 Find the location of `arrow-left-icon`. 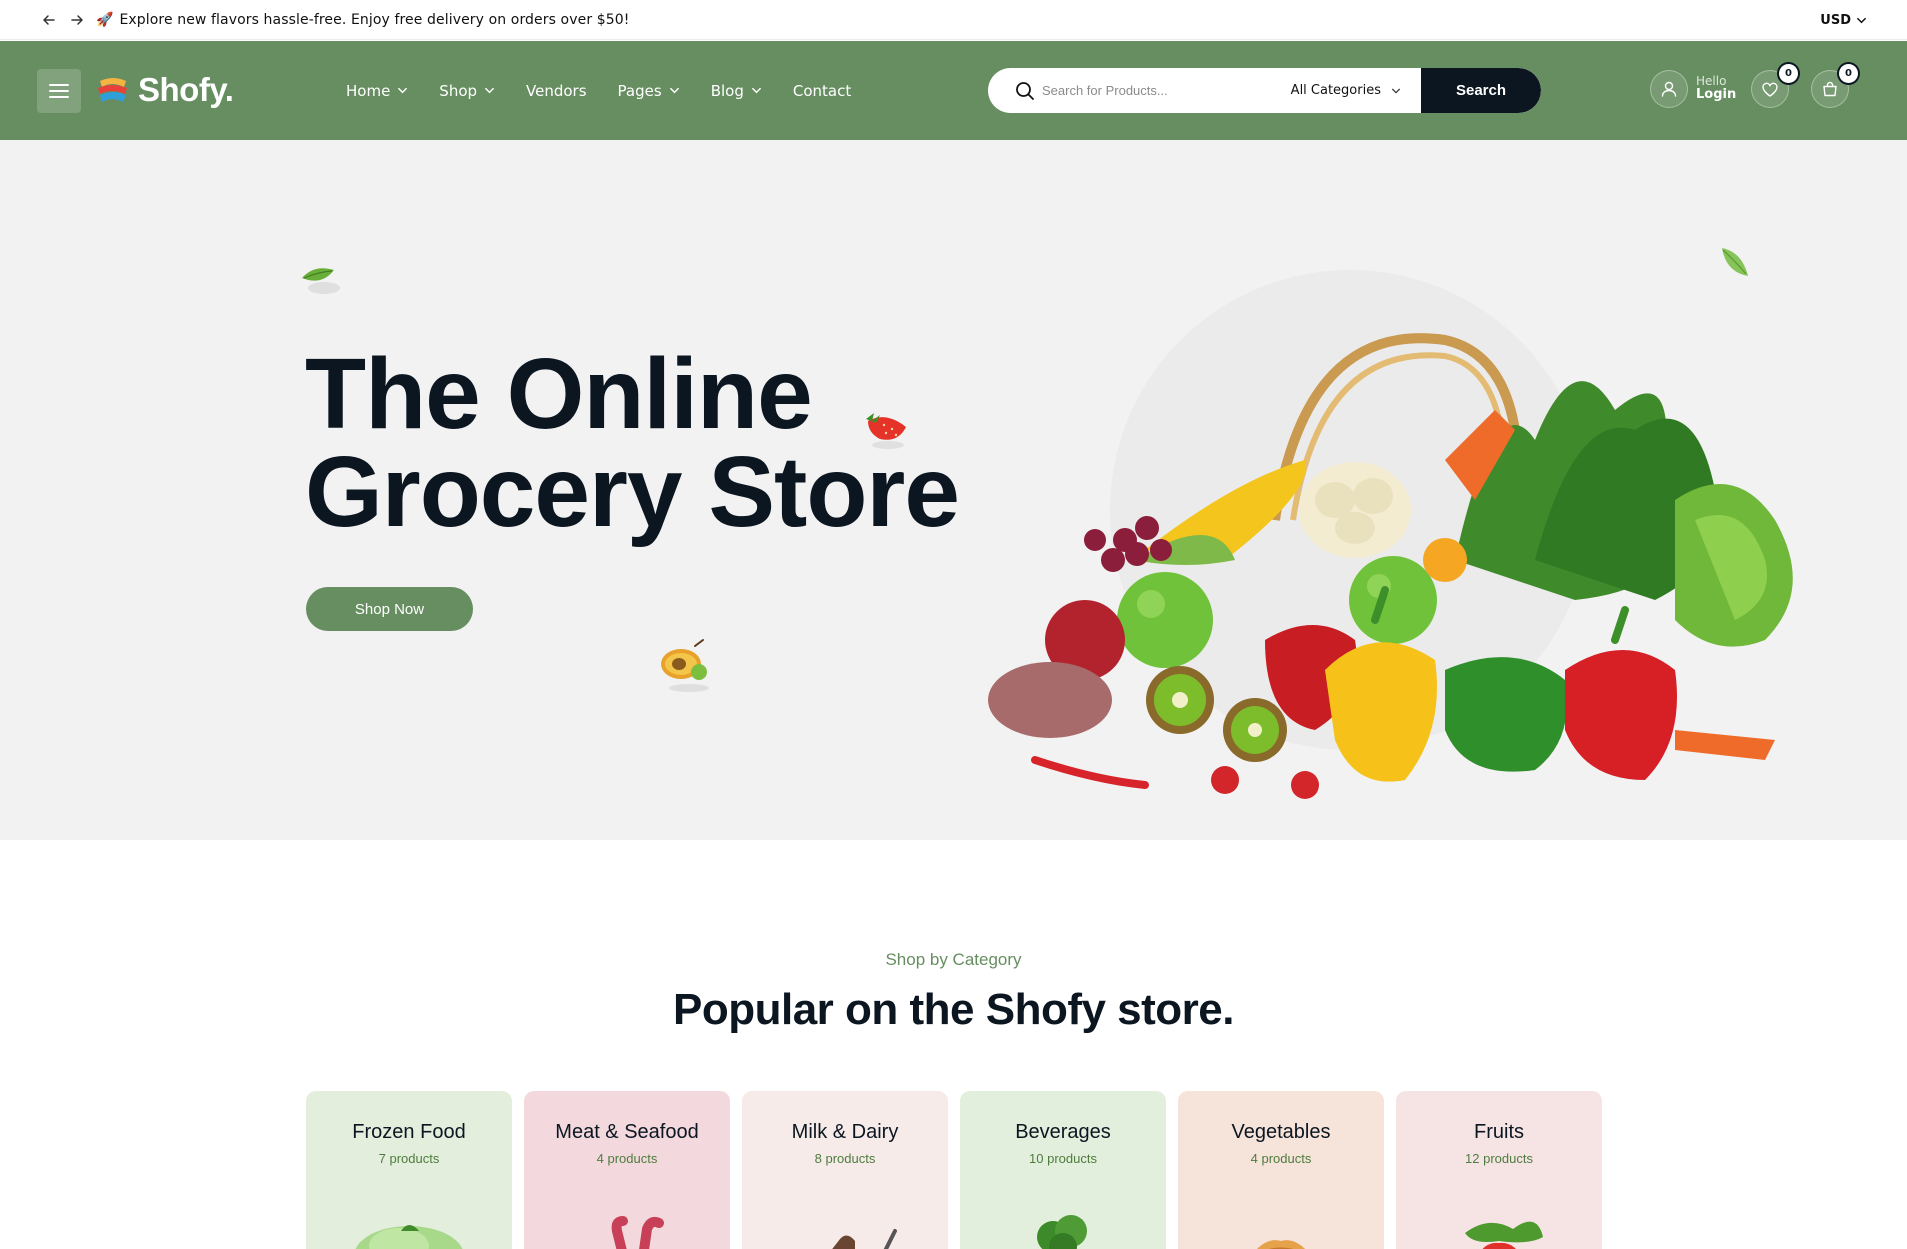

arrow-left-icon is located at coordinates (49, 20).